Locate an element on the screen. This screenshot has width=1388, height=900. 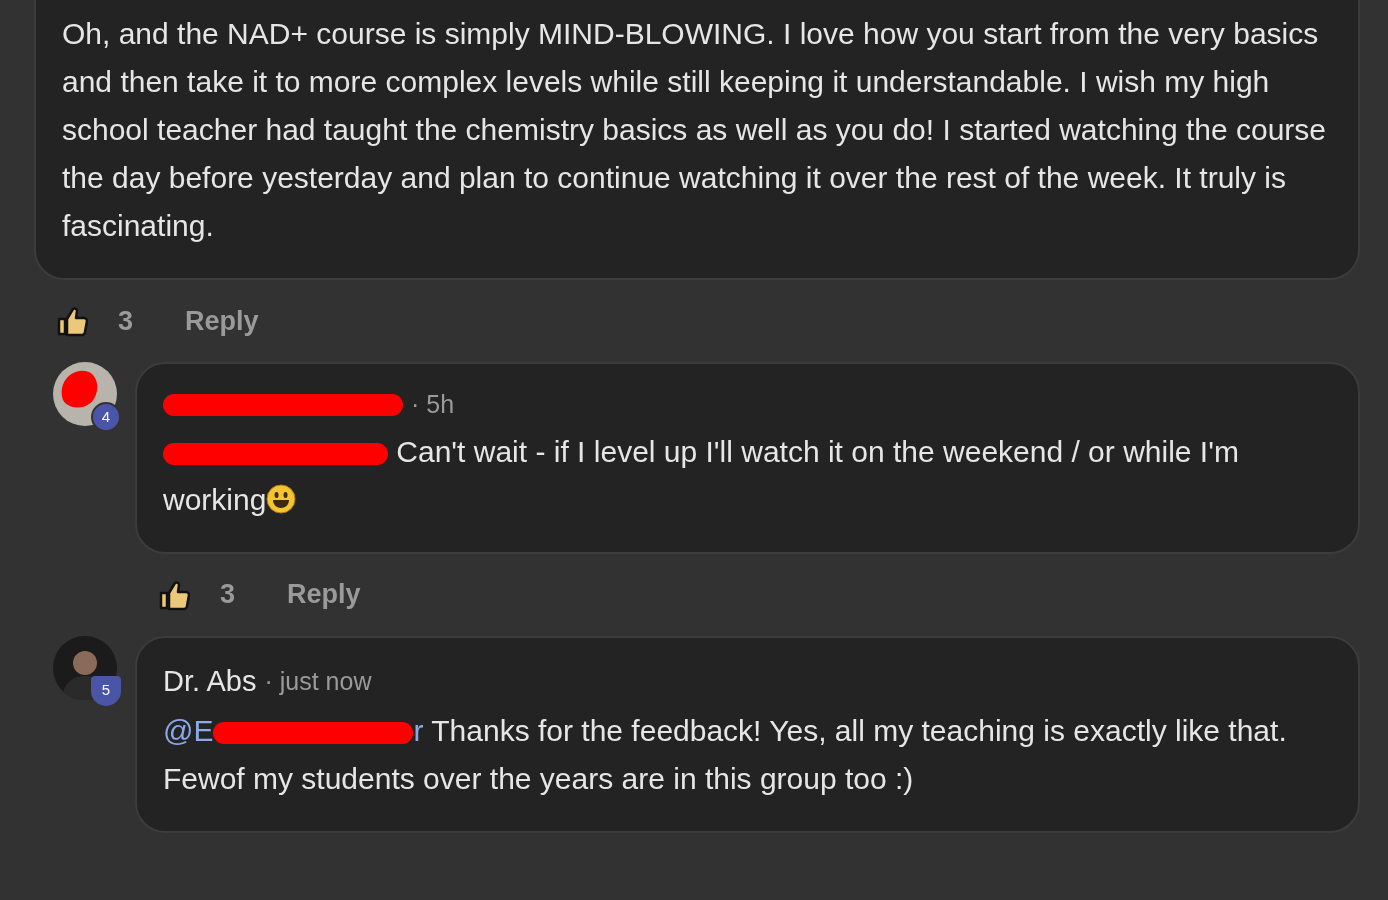
timestamp: · 5h is located at coordinates (433, 404).